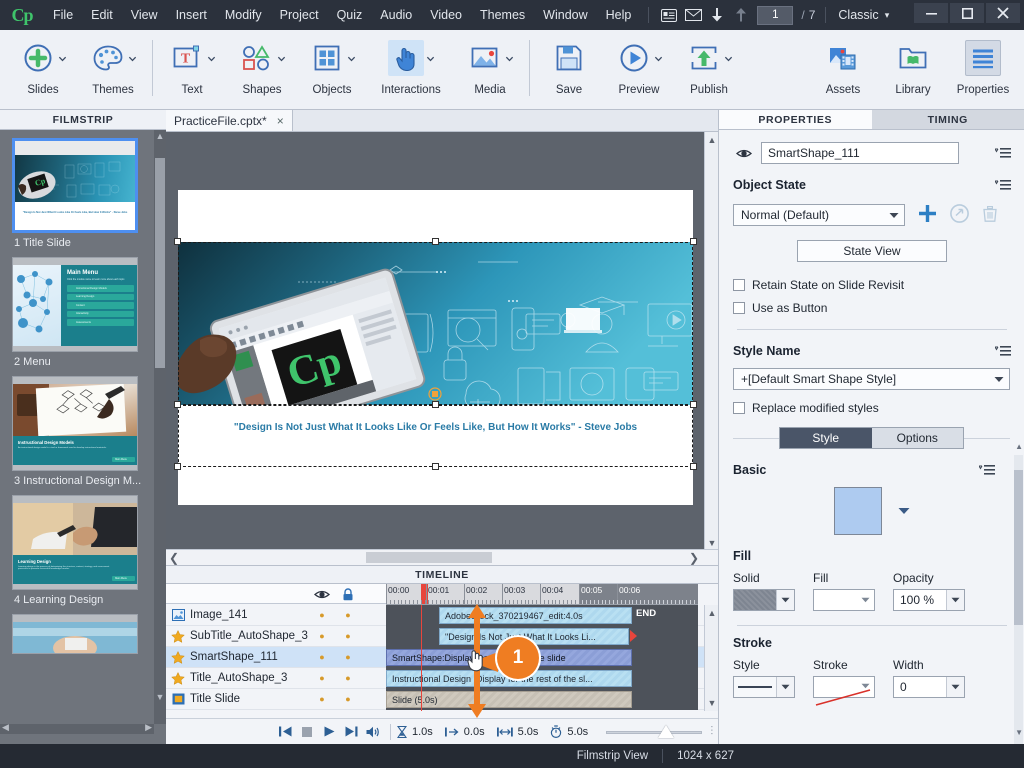 This screenshot has width=1024, height=768. Describe the element at coordinates (160, 427) in the screenshot. I see `filmstrip-scrollbar: ▲ ▼` at that location.